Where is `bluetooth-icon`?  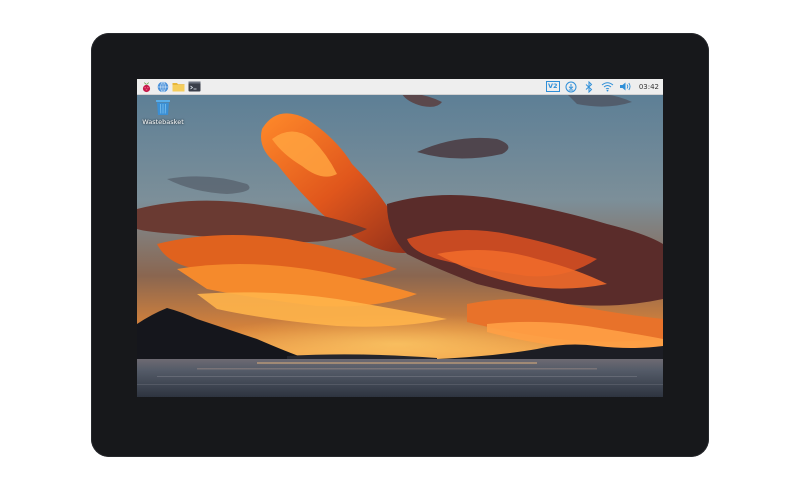 bluetooth-icon is located at coordinates (589, 86).